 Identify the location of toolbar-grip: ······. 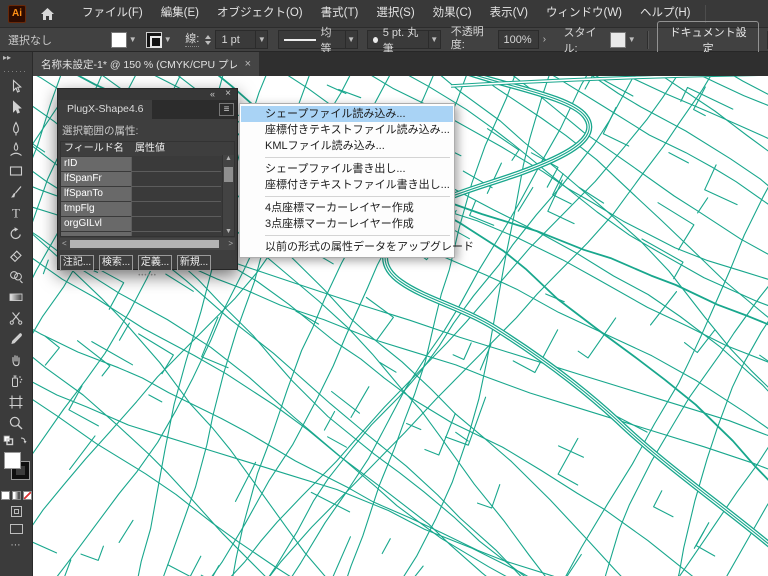
(15, 71).